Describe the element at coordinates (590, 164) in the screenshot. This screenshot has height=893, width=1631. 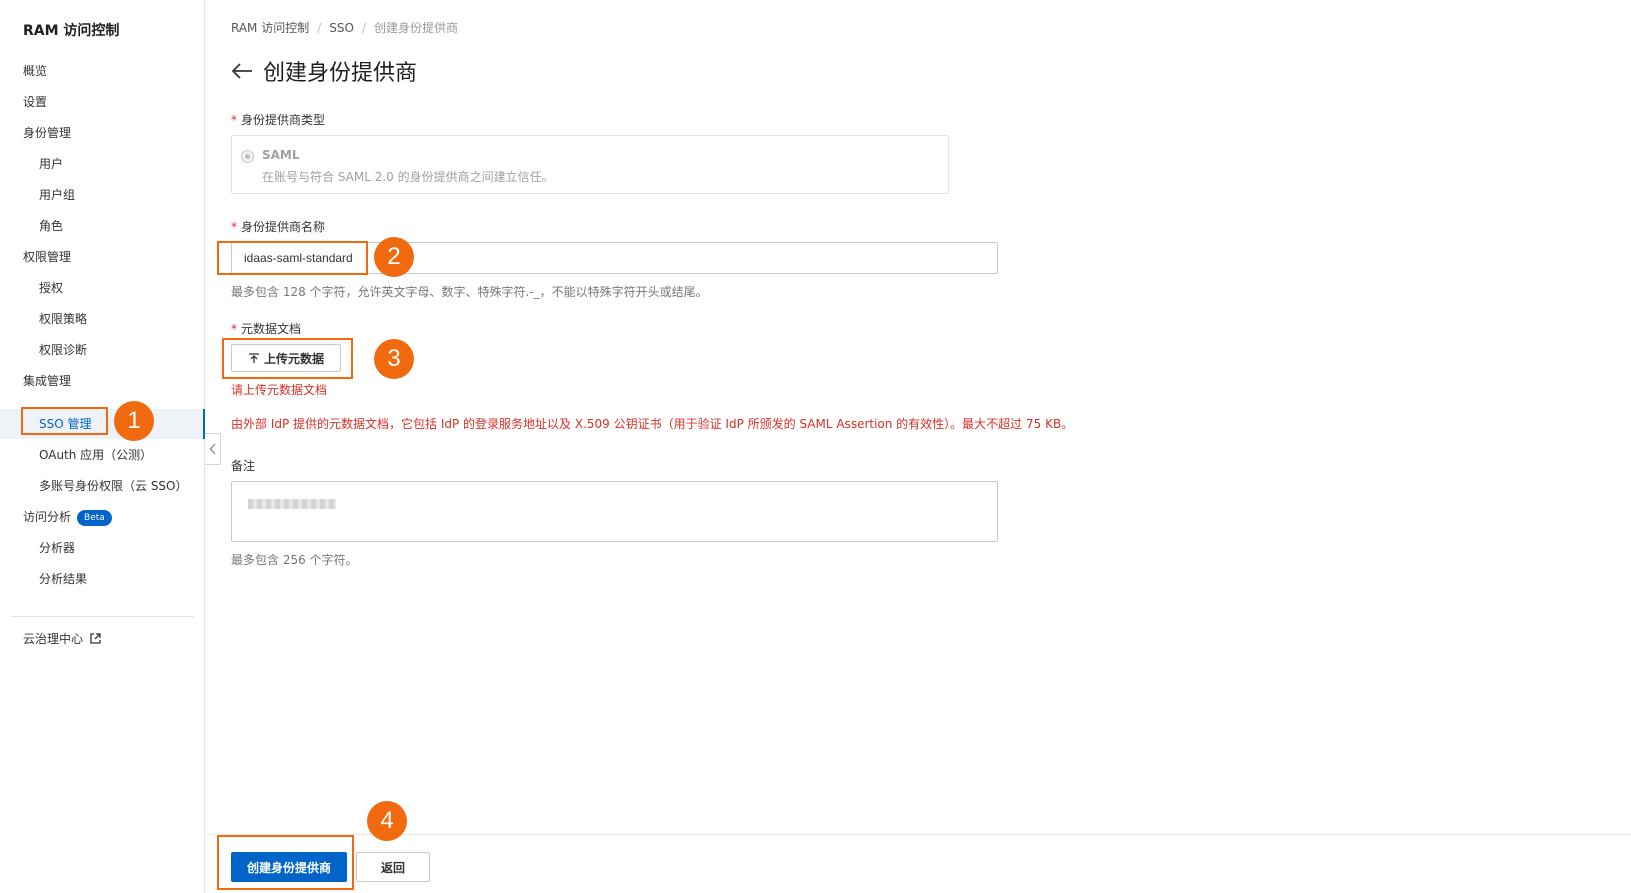
I see `provider-type-option: SAML 在账号与符合 SAML 2.0 的身份提供商之间建立信任。` at that location.